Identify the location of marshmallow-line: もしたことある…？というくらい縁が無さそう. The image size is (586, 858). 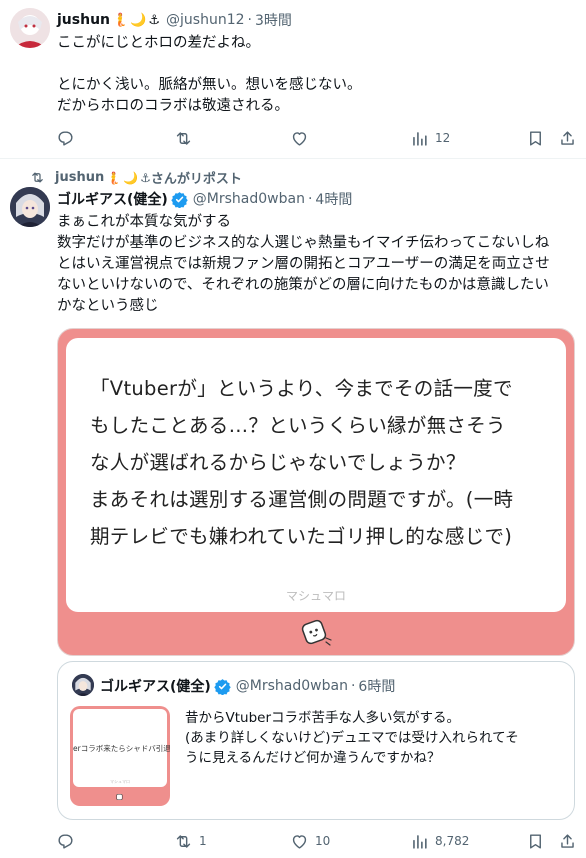
(298, 425).